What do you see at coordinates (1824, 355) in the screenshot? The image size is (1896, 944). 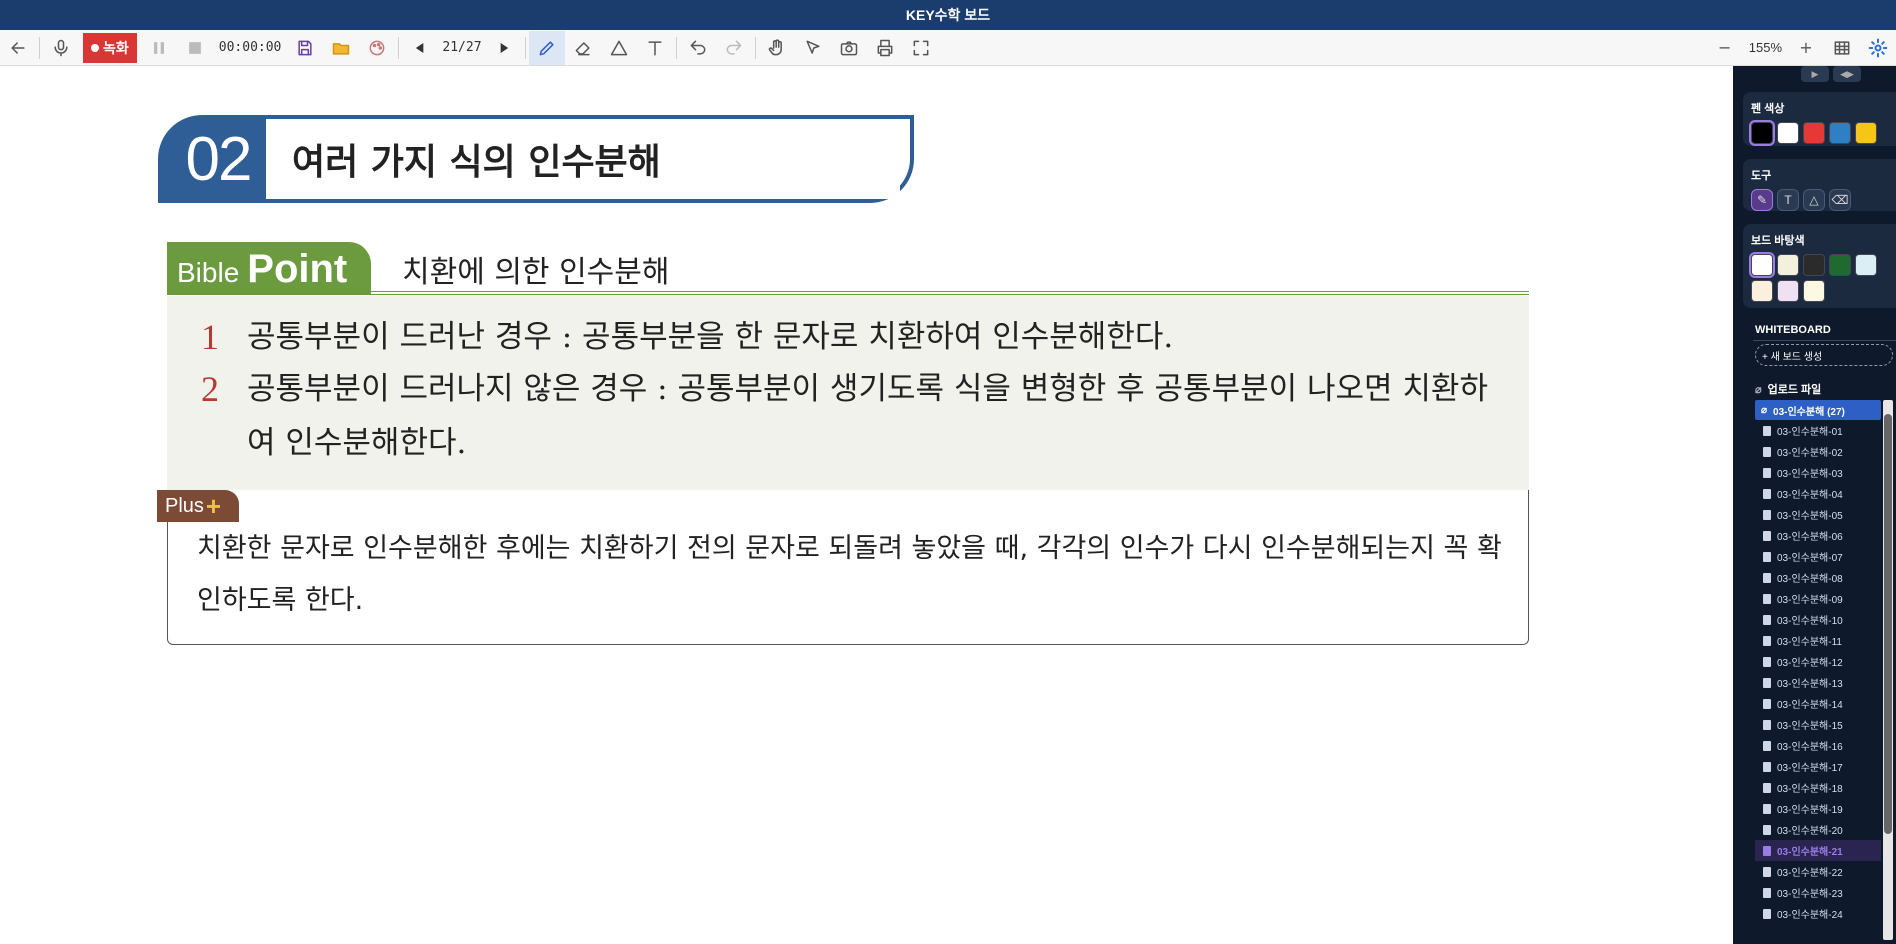 I see `new-board-button: + 새 보드 생성` at bounding box center [1824, 355].